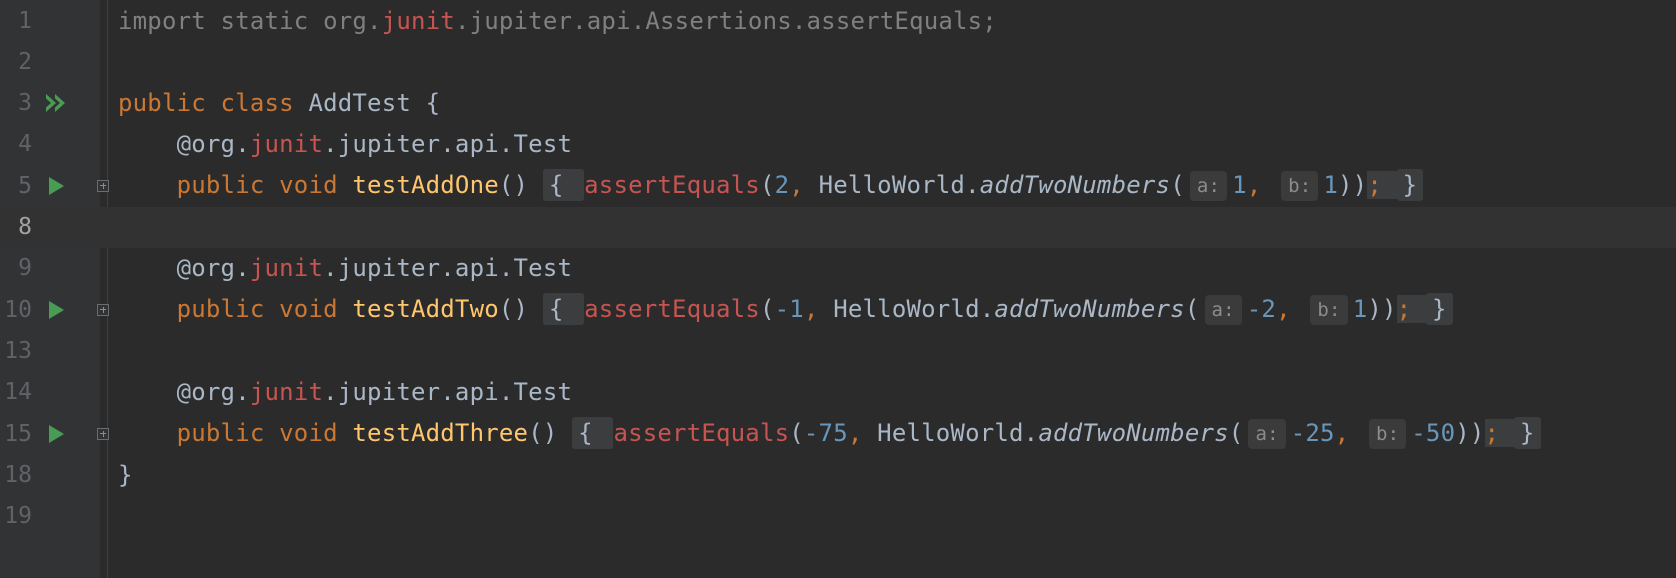 The image size is (1676, 578). What do you see at coordinates (25, 268) in the screenshot?
I see `line-number: 9` at bounding box center [25, 268].